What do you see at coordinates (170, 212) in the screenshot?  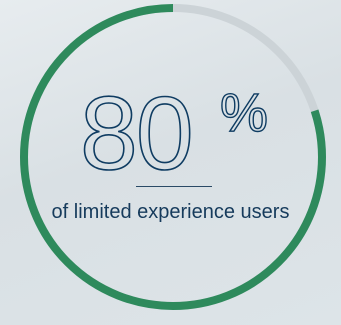 I see `stat-caption: of limited experience users` at bounding box center [170, 212].